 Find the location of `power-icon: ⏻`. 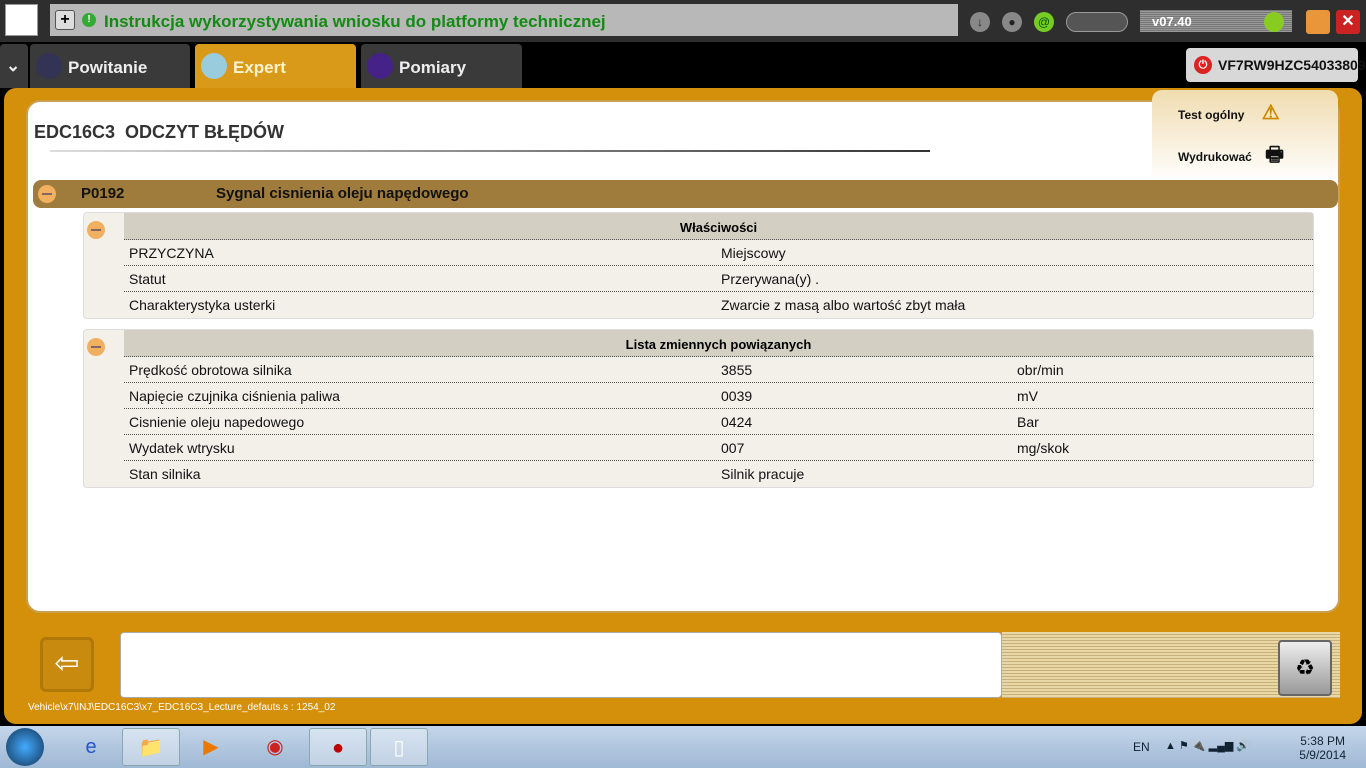

power-icon: ⏻ is located at coordinates (1203, 65).